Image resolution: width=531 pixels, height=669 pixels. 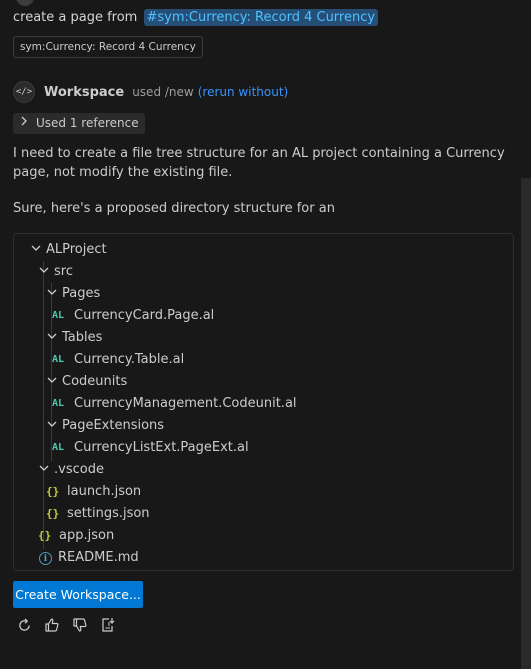 What do you see at coordinates (79, 469) in the screenshot?
I see `tree-label: .vscode` at bounding box center [79, 469].